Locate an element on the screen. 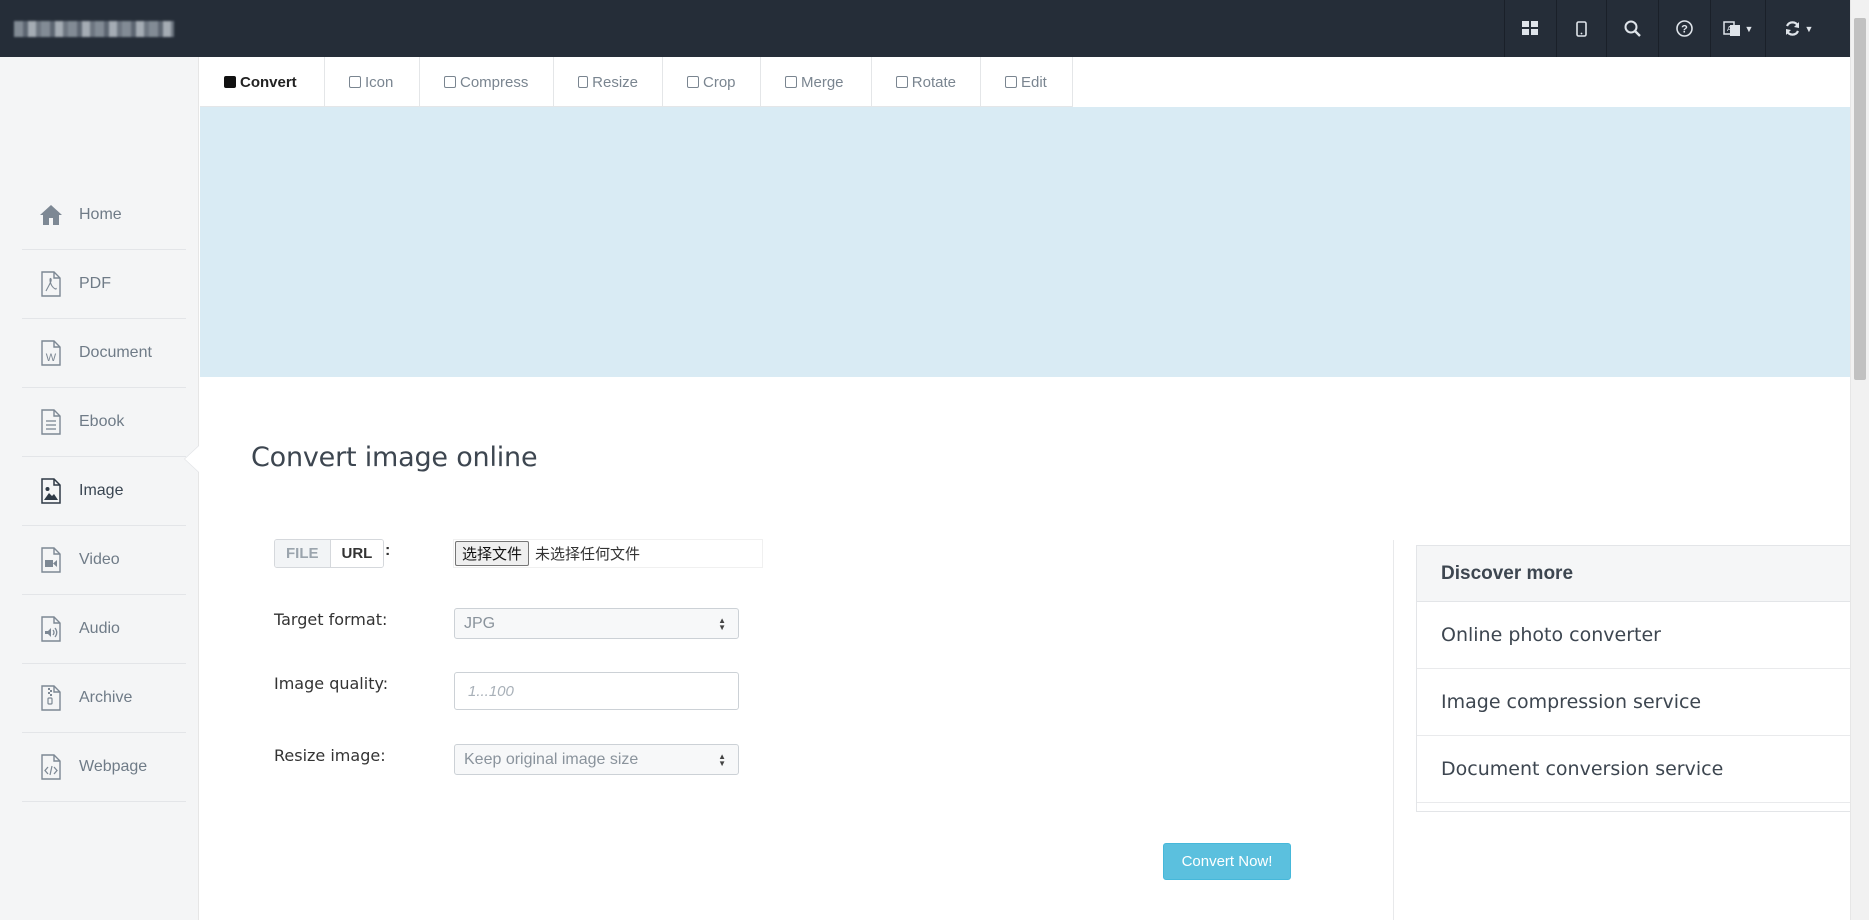  tablet-icon is located at coordinates (1581, 28).